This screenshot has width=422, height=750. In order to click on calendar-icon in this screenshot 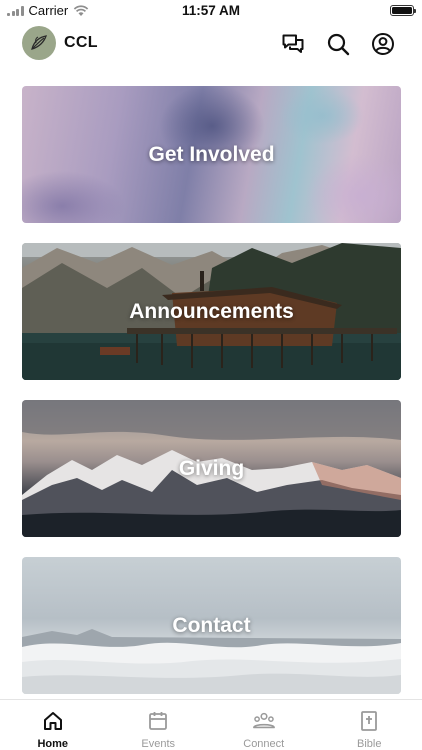, I will do `click(158, 721)`.